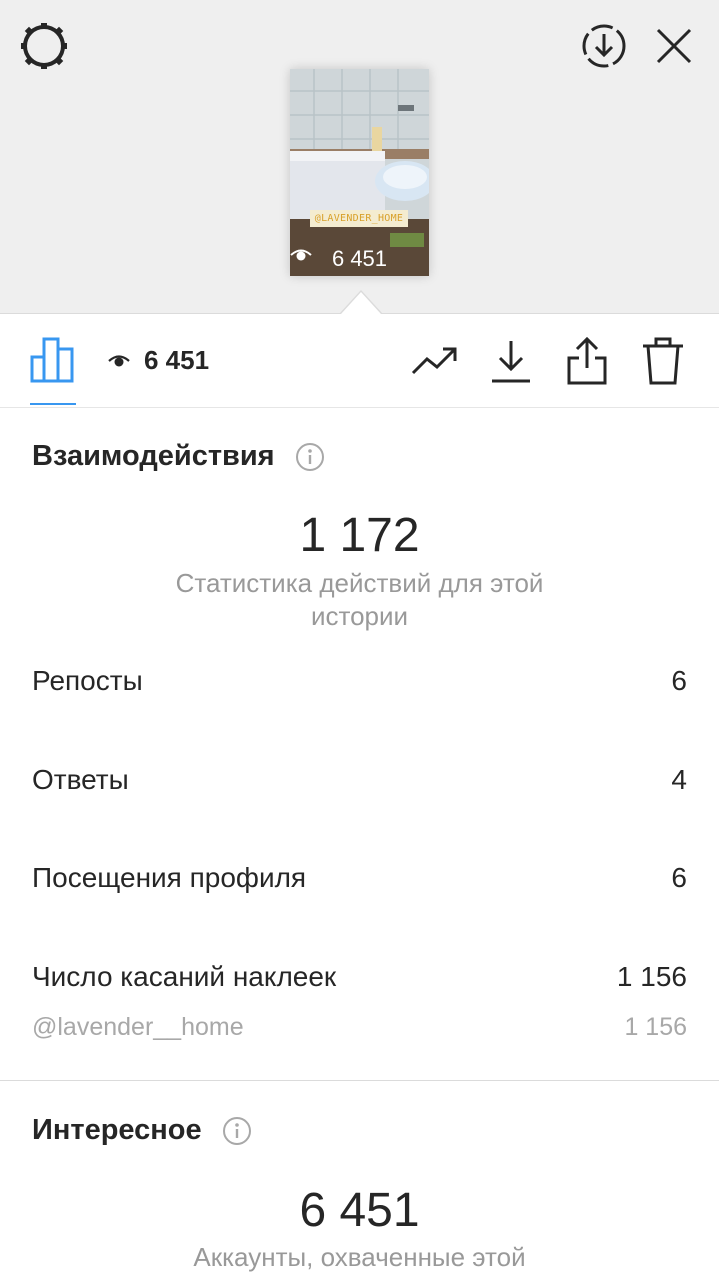 This screenshot has width=719, height=1280. Describe the element at coordinates (53, 404) in the screenshot. I see `active-tab-indicator` at that location.